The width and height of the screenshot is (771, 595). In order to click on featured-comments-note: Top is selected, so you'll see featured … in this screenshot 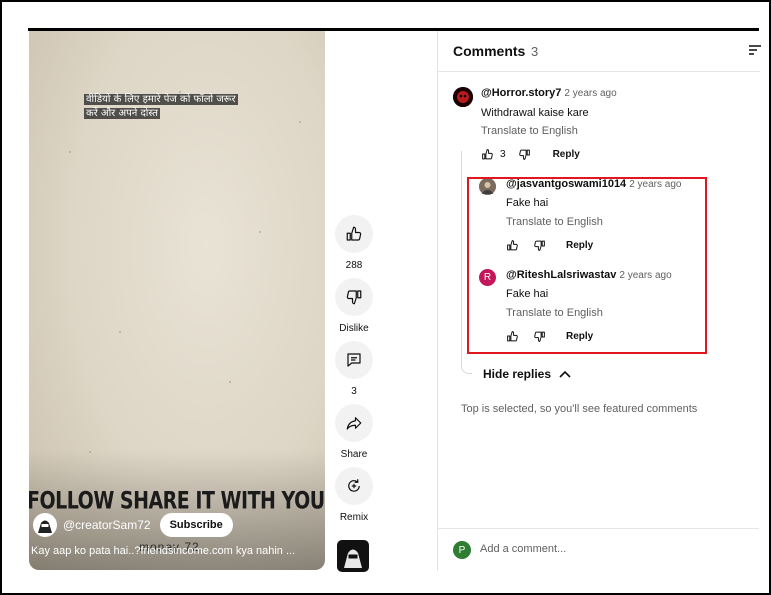, I will do `click(579, 409)`.